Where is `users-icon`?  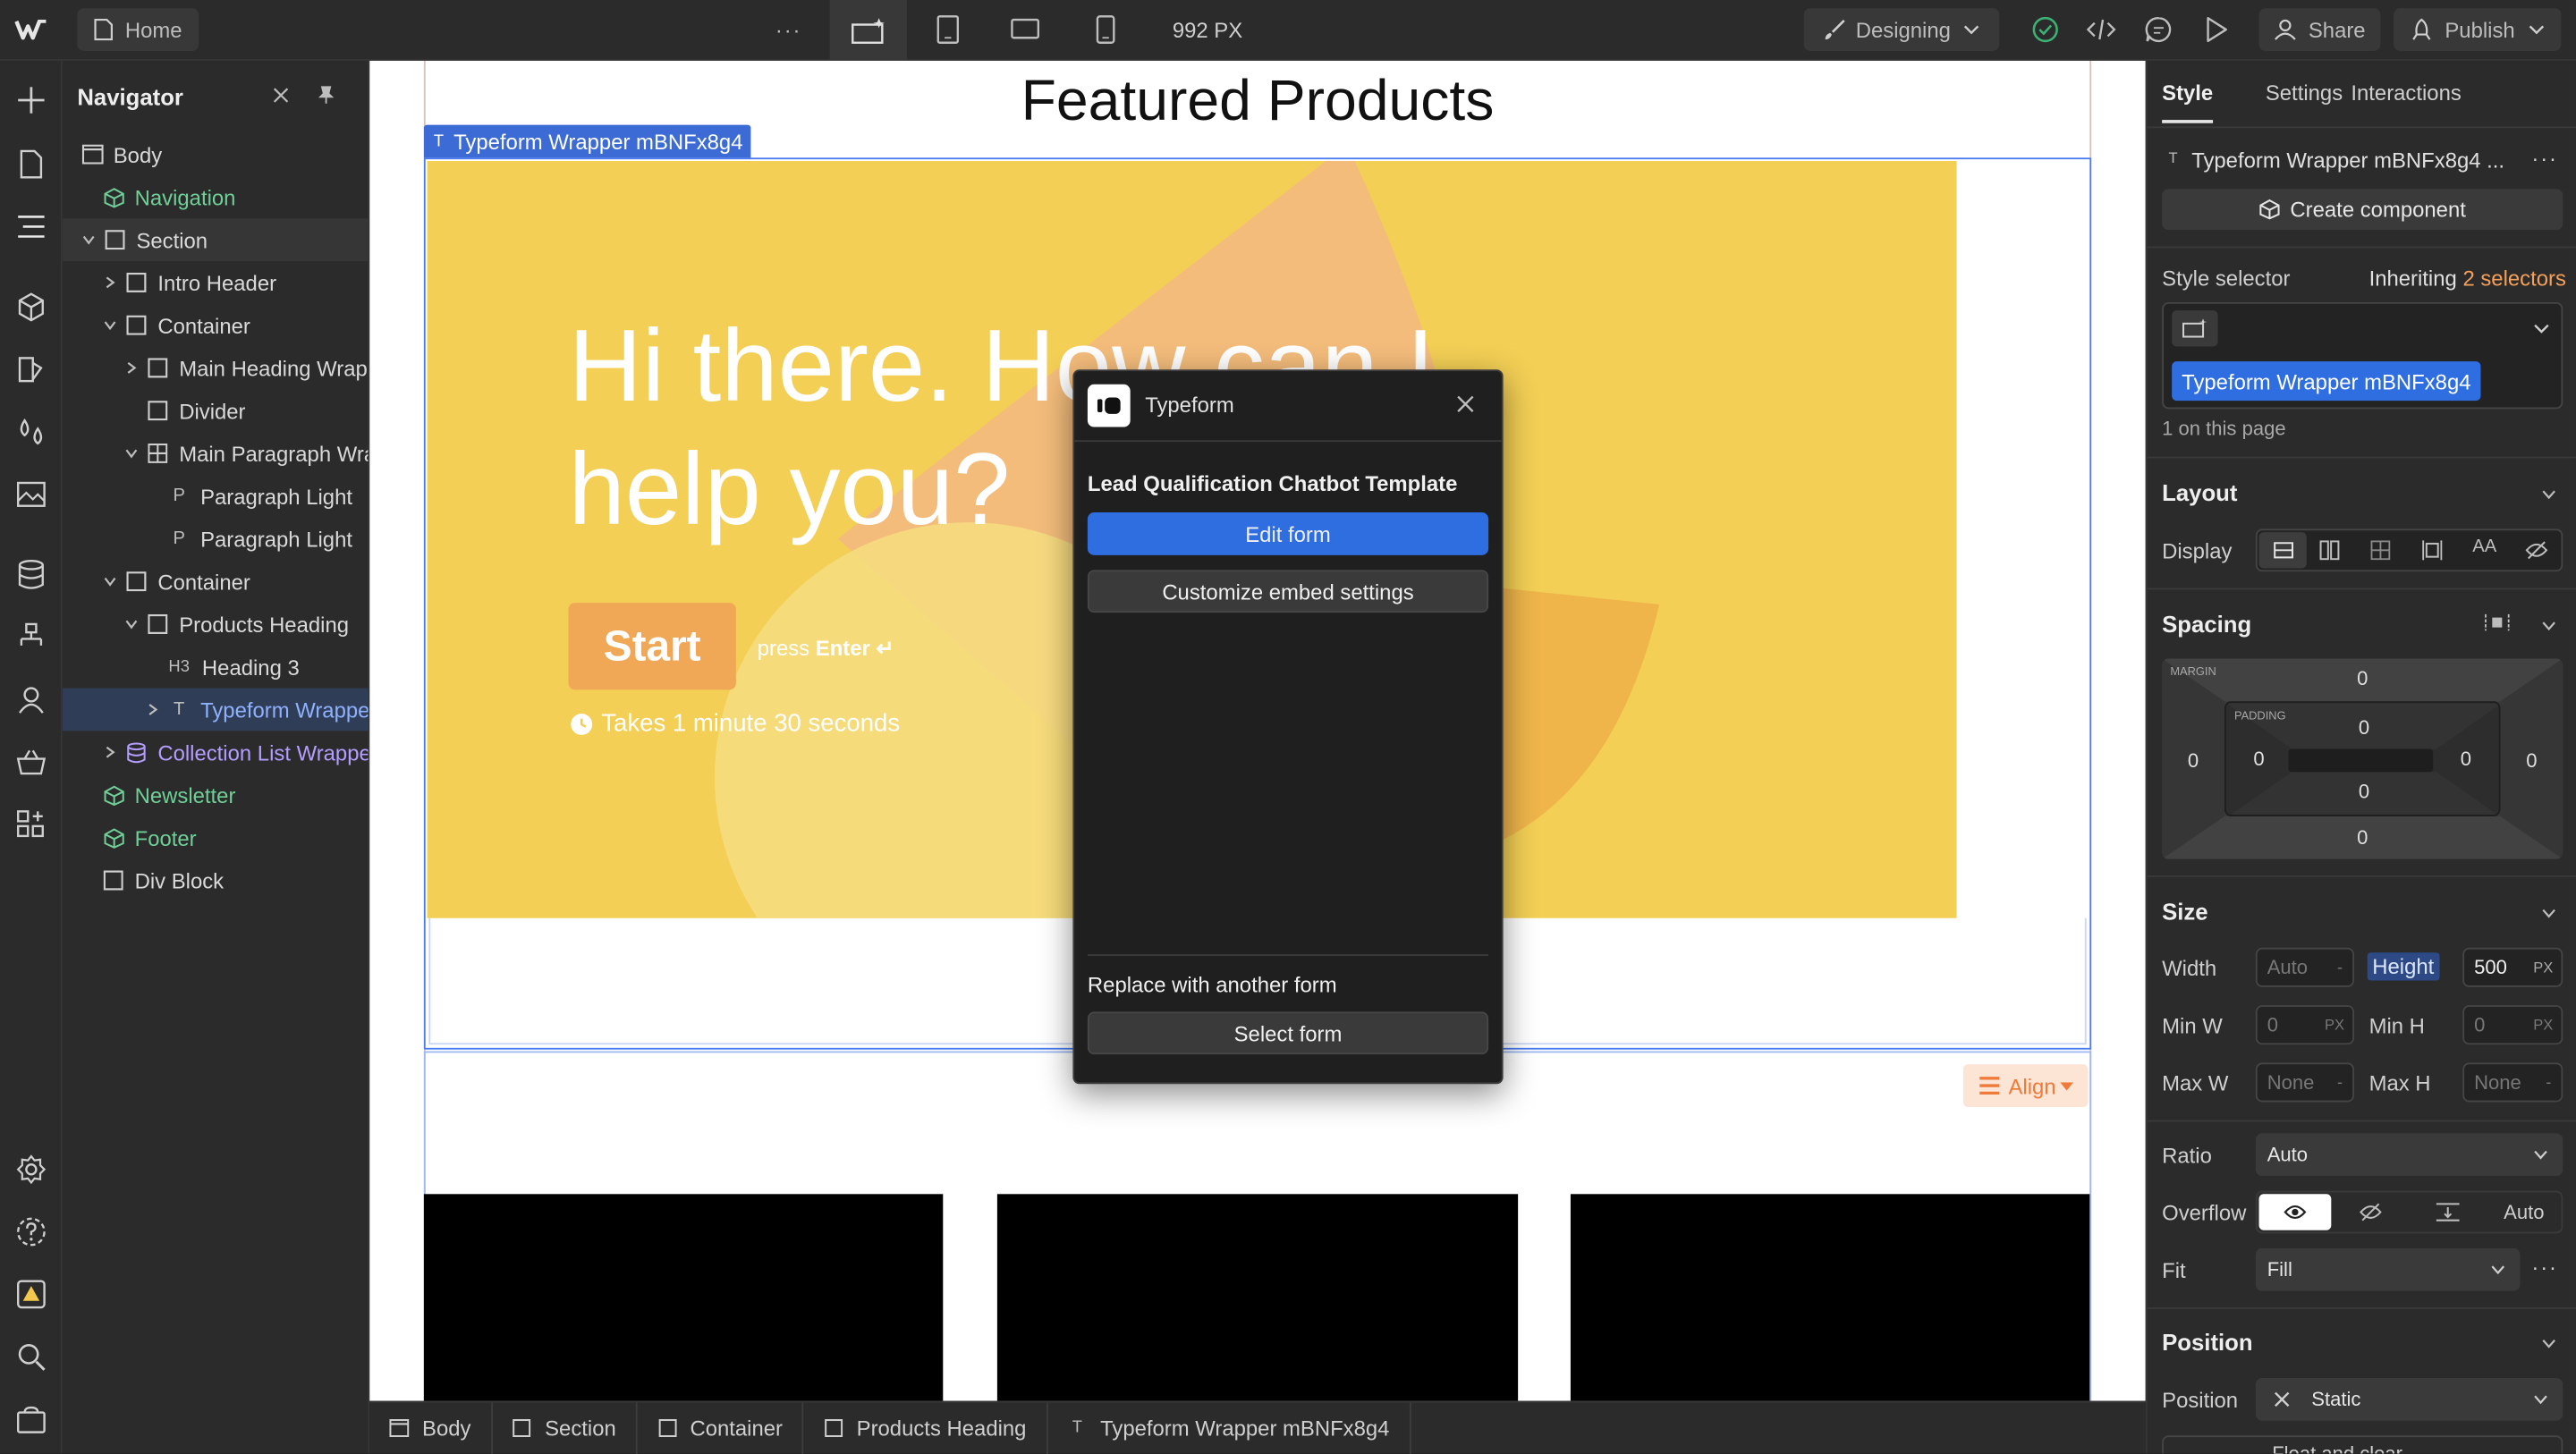
users-icon is located at coordinates (31, 700).